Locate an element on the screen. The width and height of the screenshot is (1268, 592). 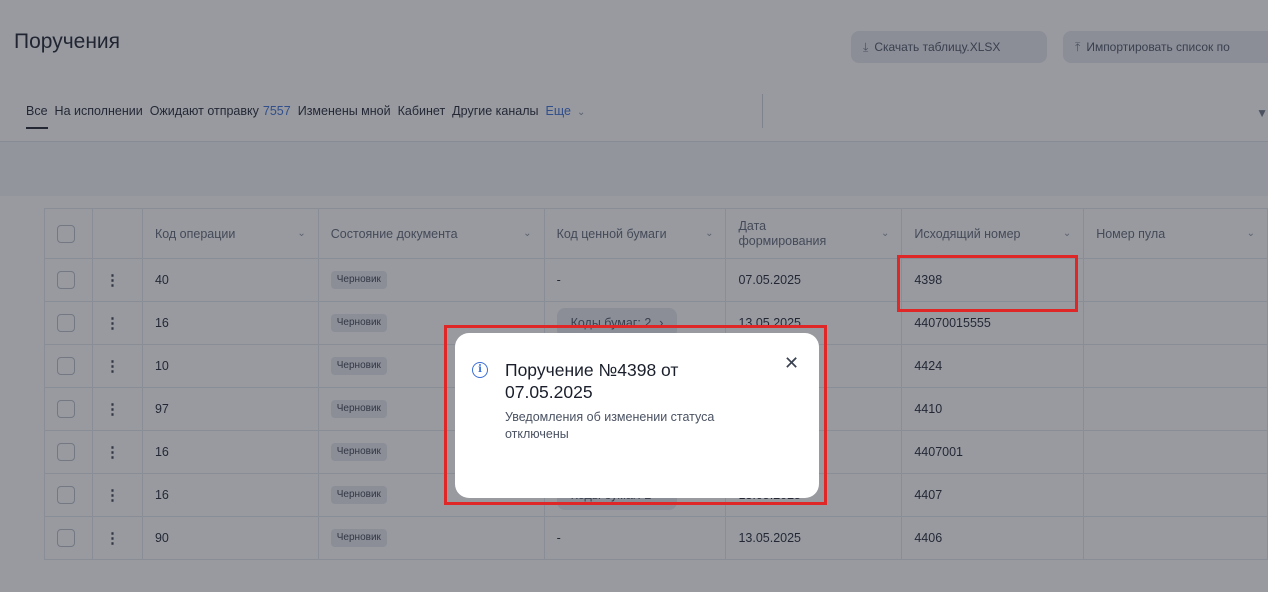
info-icon: i is located at coordinates (480, 370).